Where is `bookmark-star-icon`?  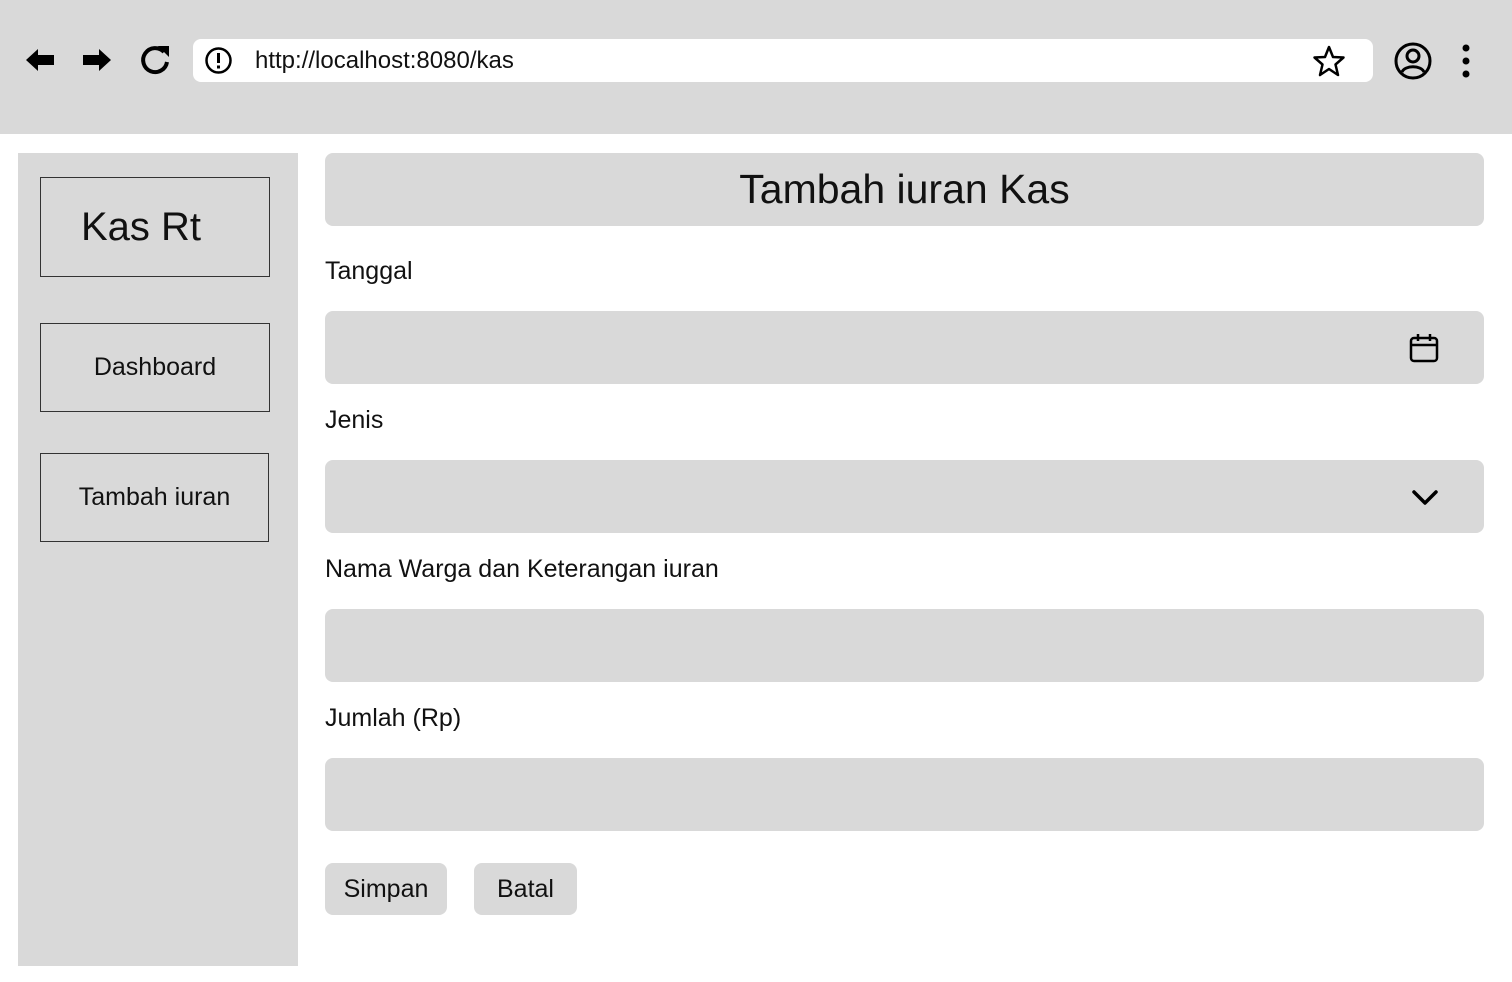
bookmark-star-icon is located at coordinates (1329, 61).